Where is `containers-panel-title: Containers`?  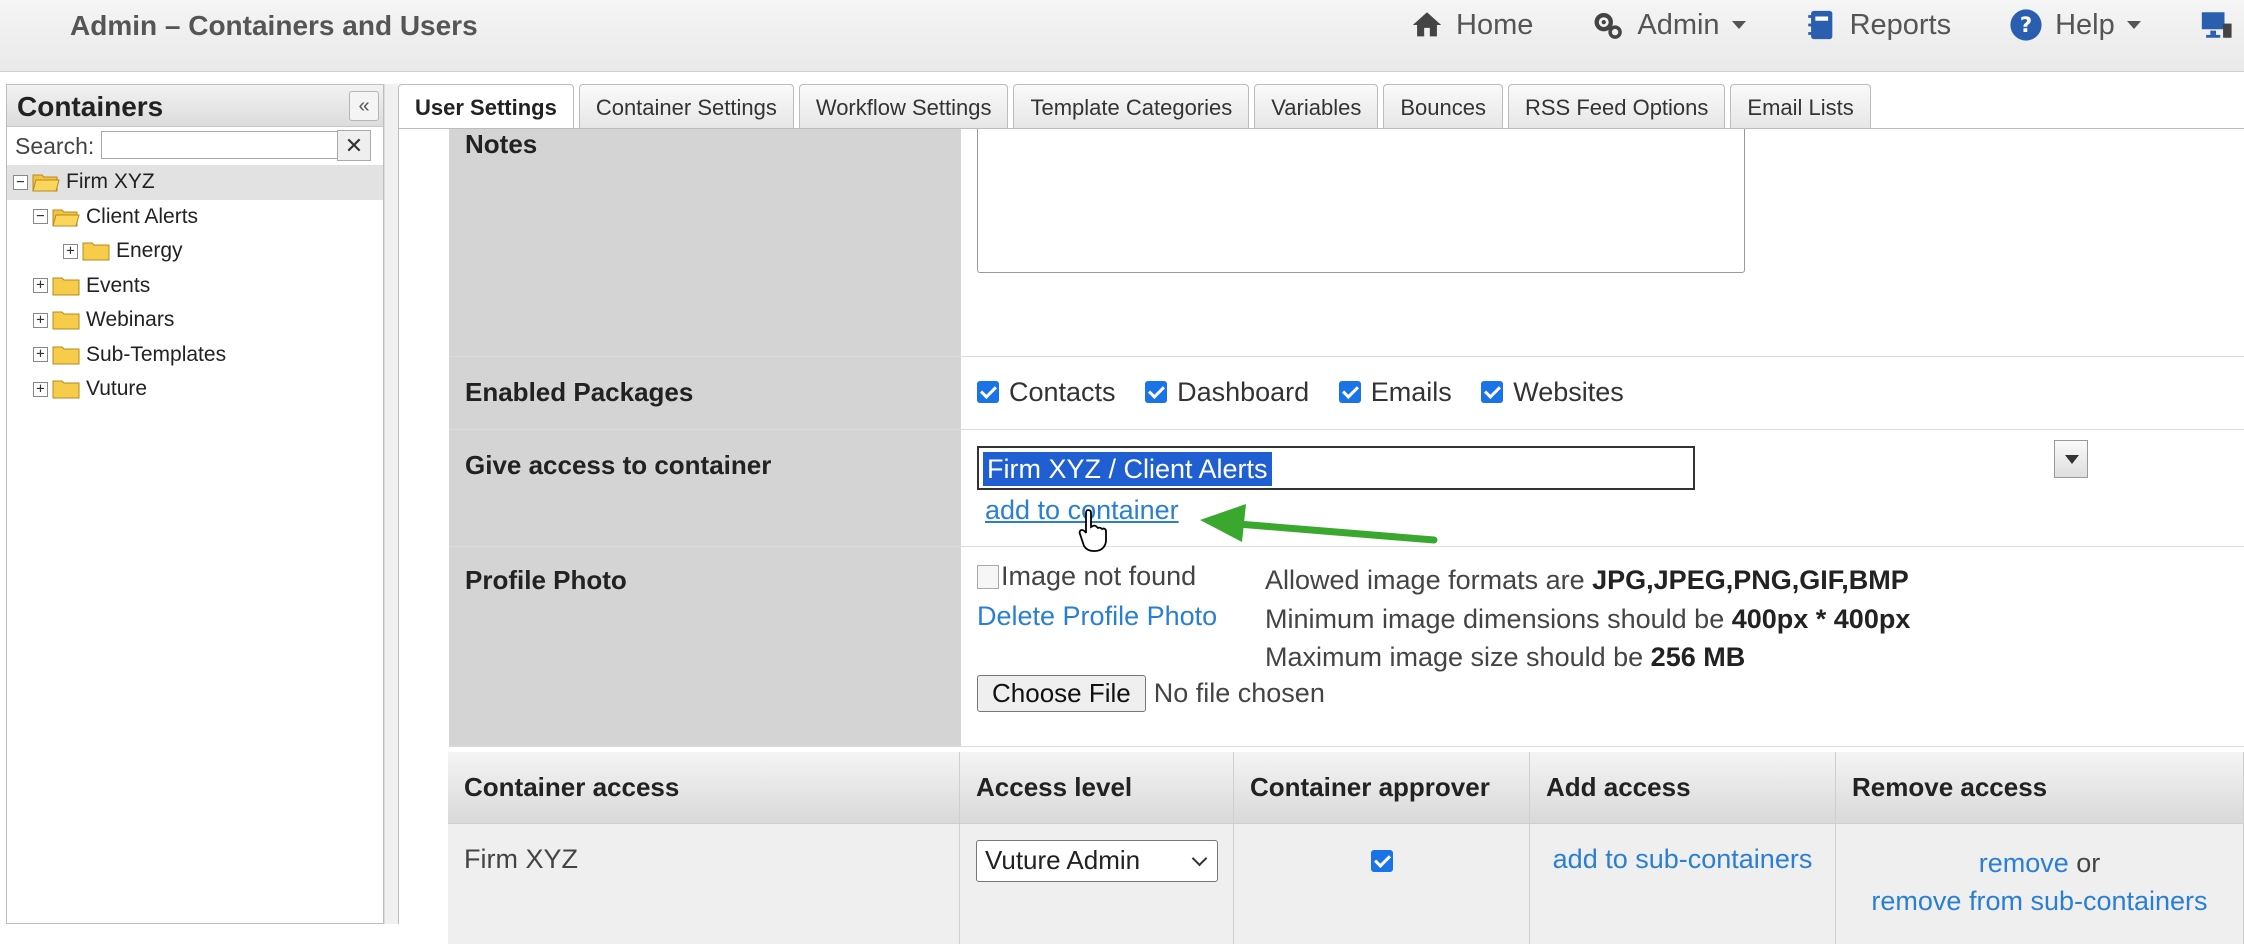
containers-panel-title: Containers is located at coordinates (90, 106).